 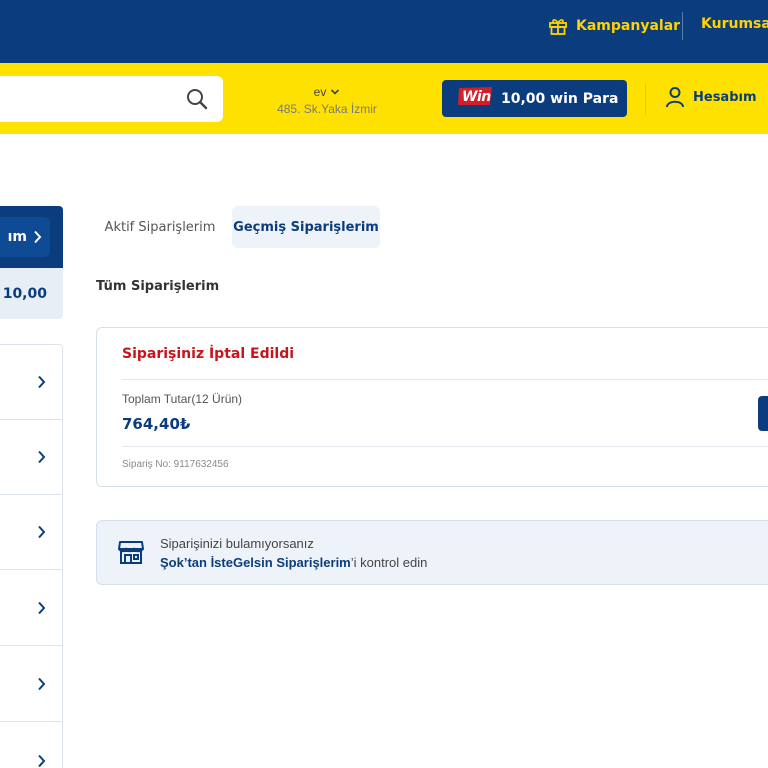 I want to click on sidebar-account-label: ım, so click(x=17, y=237).